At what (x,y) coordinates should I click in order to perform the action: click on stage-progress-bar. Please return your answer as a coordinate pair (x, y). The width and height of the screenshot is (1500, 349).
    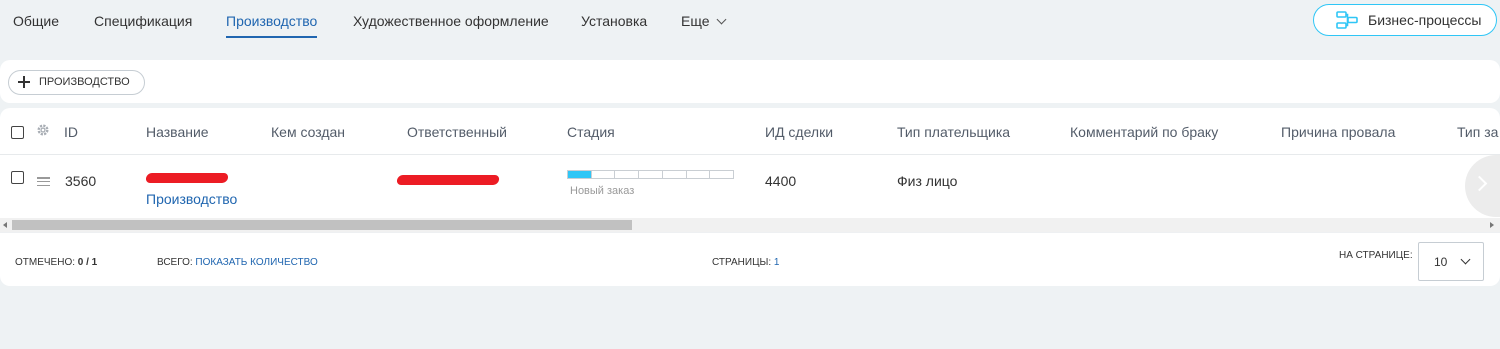
    Looking at the image, I should click on (650, 174).